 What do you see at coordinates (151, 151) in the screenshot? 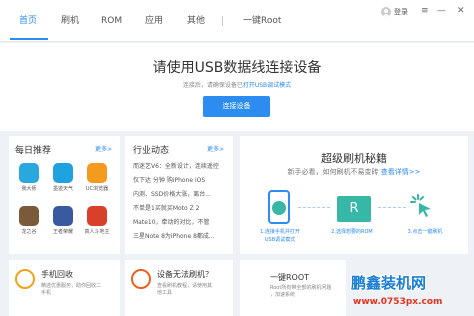
I see `industry-news-title: 行业动态` at bounding box center [151, 151].